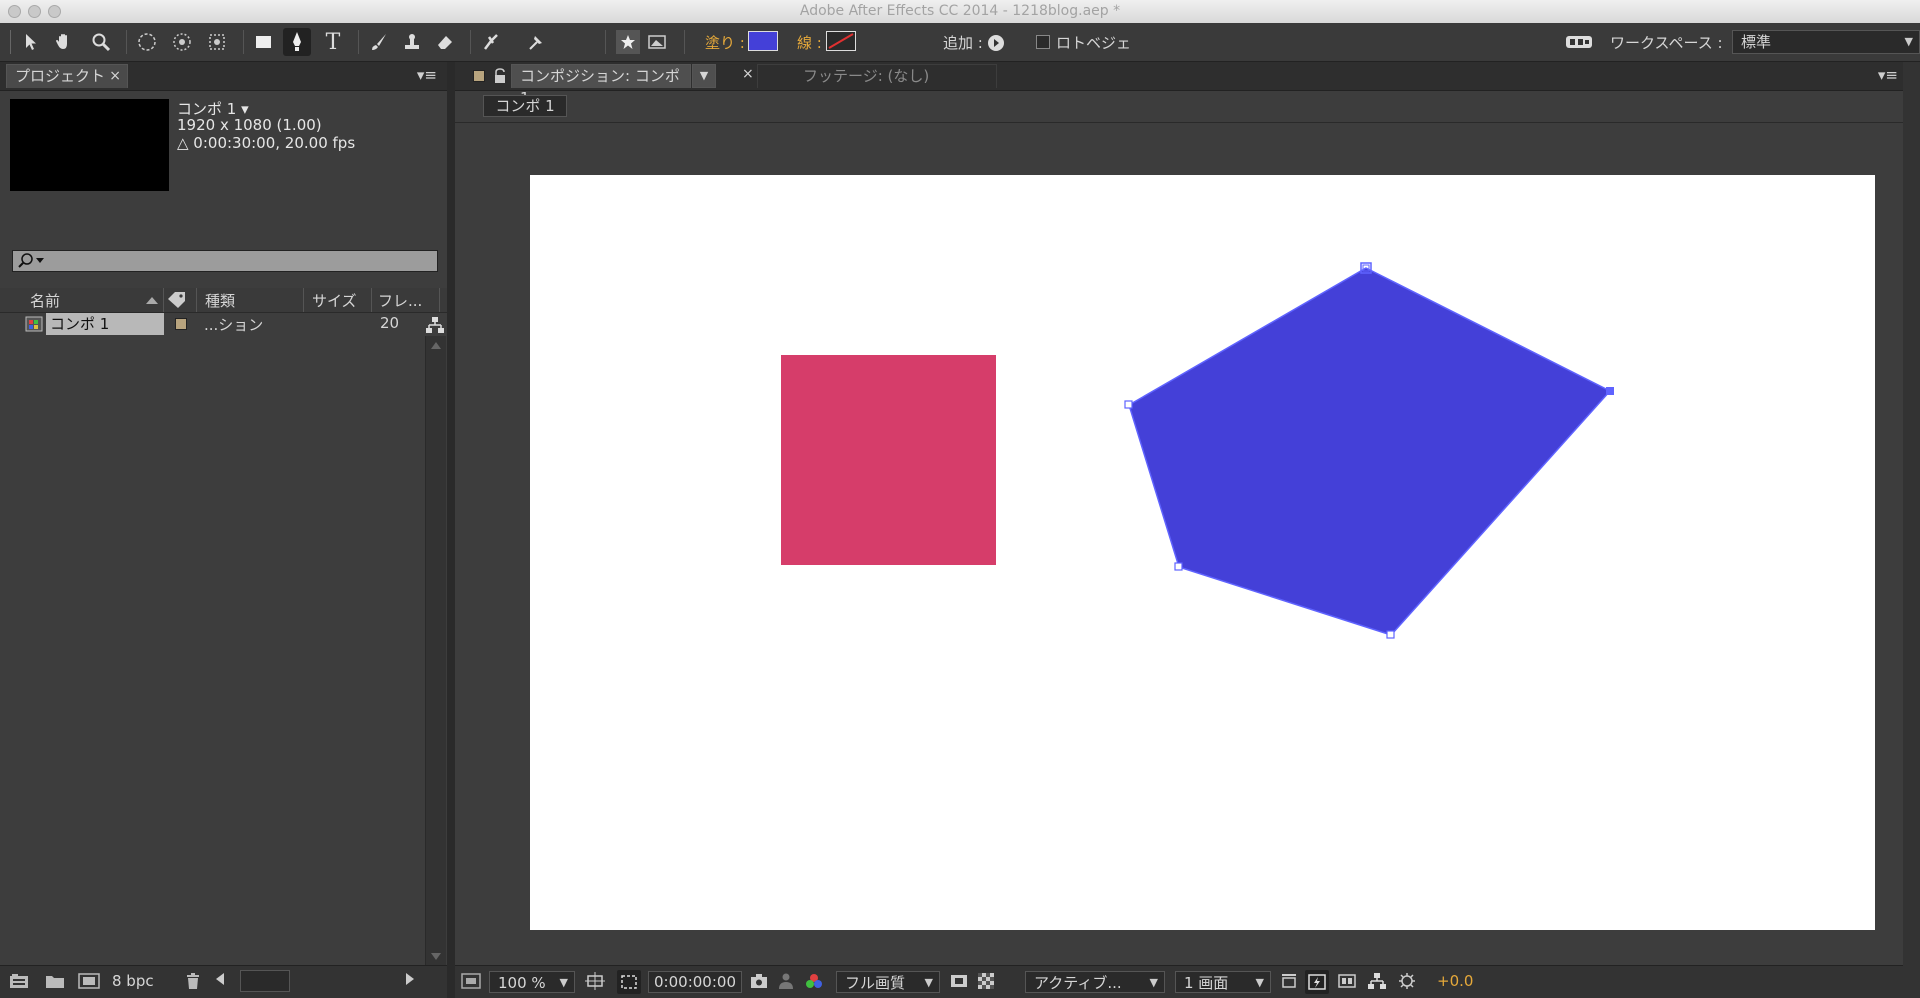  Describe the element at coordinates (986, 983) in the screenshot. I see `transparency-grid-icon` at that location.